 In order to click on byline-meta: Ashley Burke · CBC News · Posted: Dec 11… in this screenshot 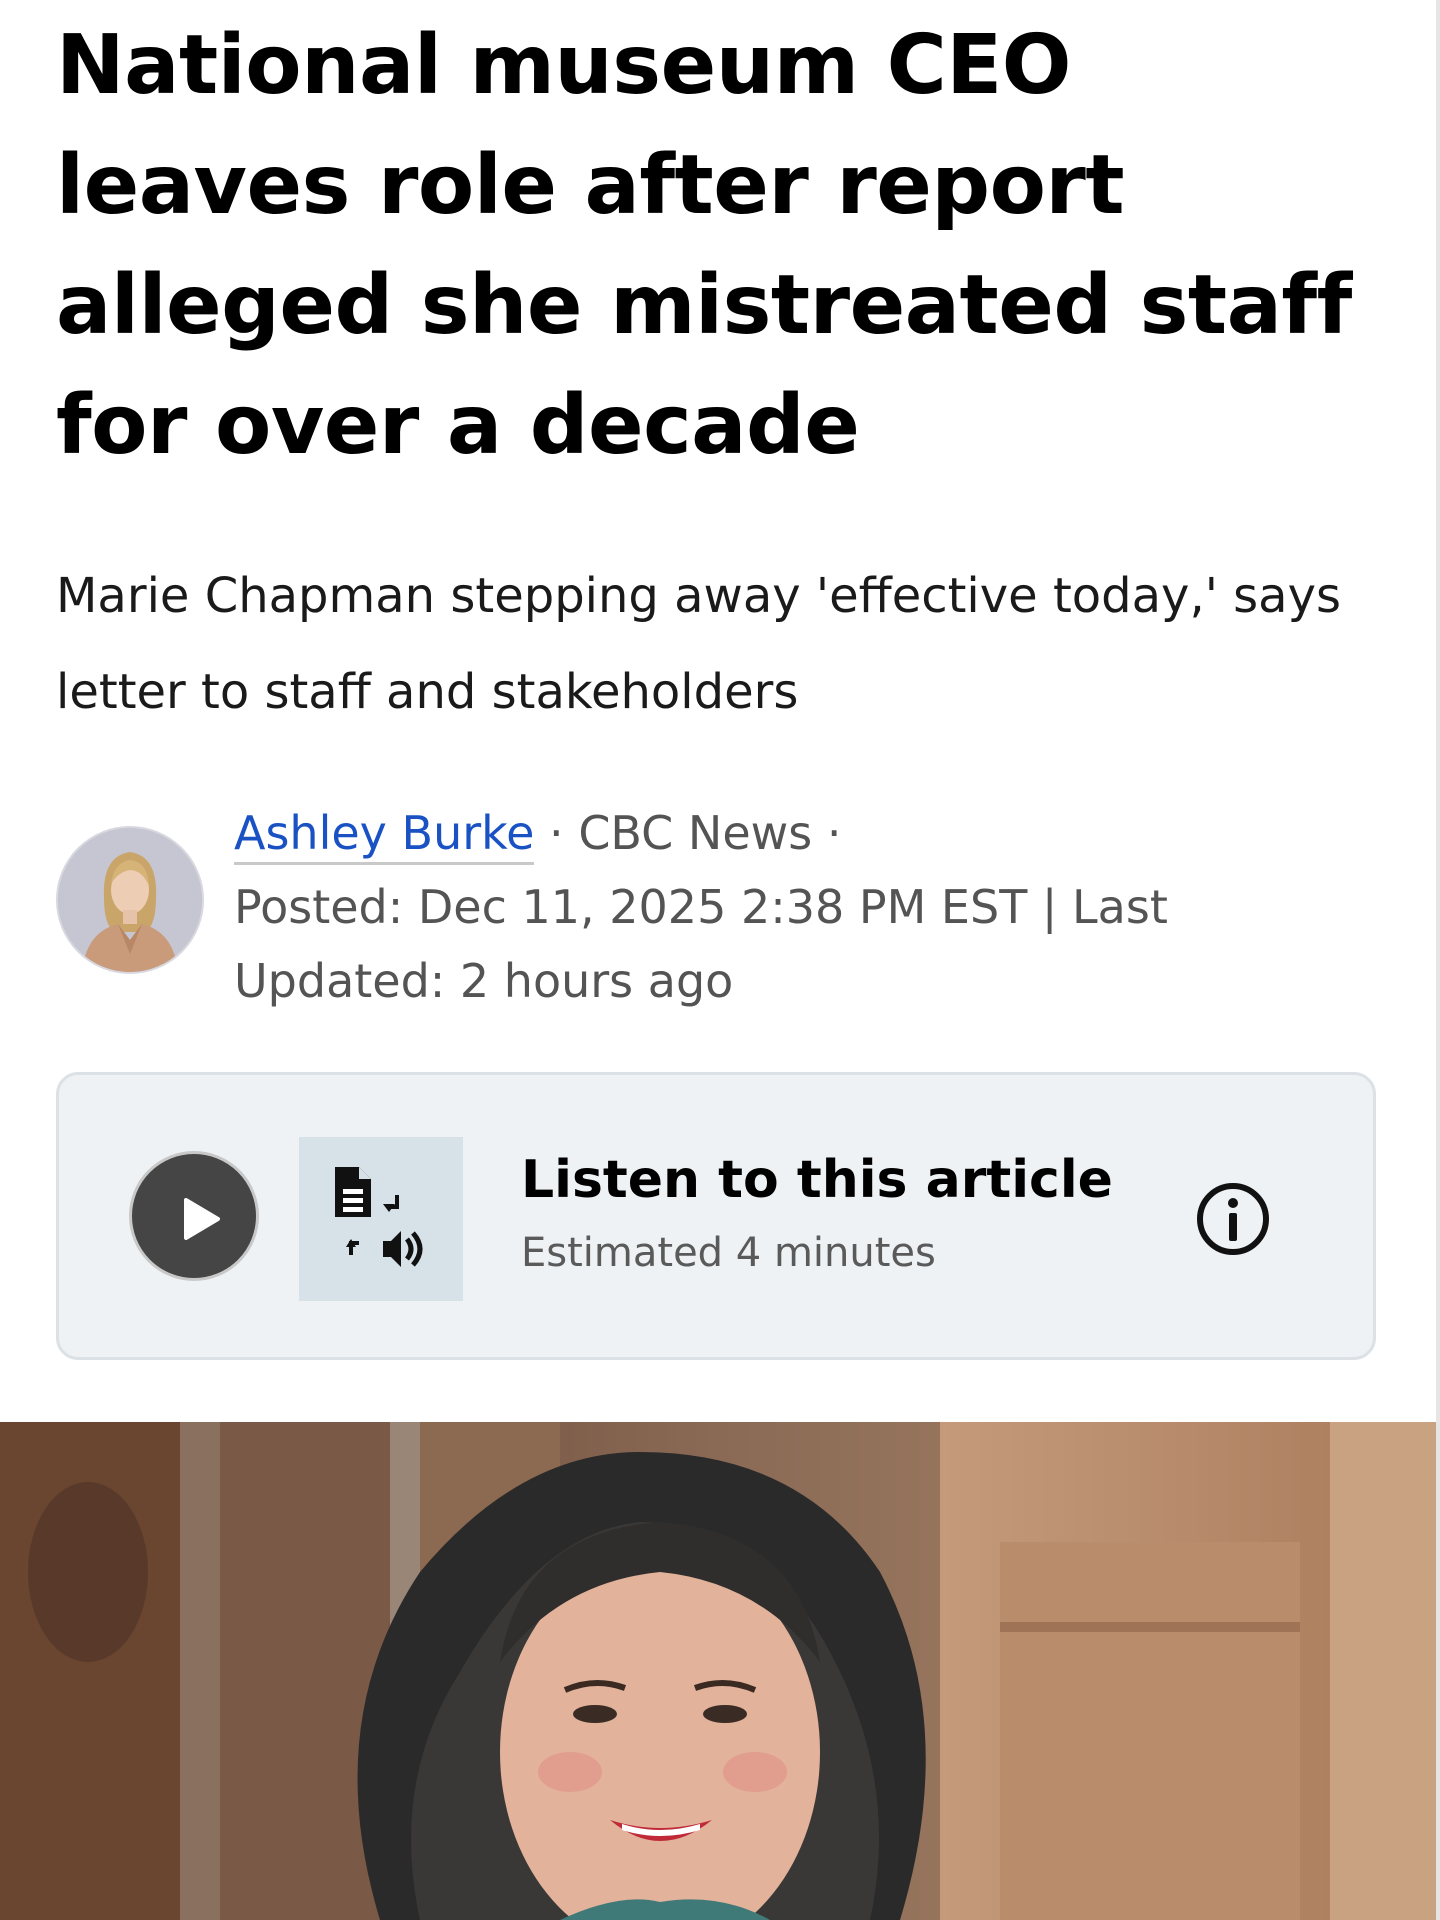, I will do `click(784, 907)`.